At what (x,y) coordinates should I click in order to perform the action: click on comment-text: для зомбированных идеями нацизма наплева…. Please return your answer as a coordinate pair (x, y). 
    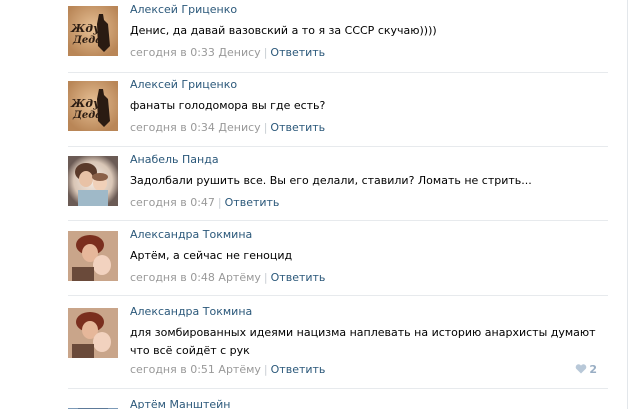
    Looking at the image, I should click on (363, 341).